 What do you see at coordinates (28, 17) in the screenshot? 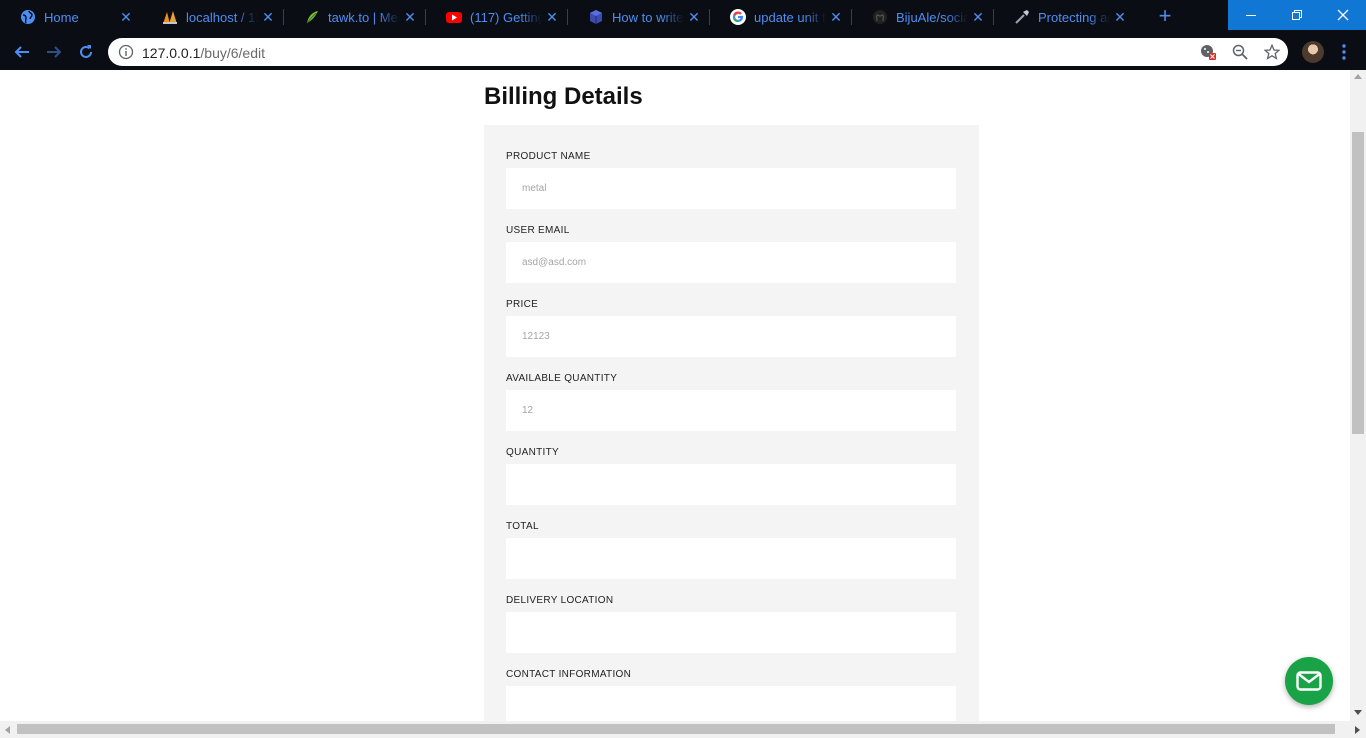
I see `globe-icon` at bounding box center [28, 17].